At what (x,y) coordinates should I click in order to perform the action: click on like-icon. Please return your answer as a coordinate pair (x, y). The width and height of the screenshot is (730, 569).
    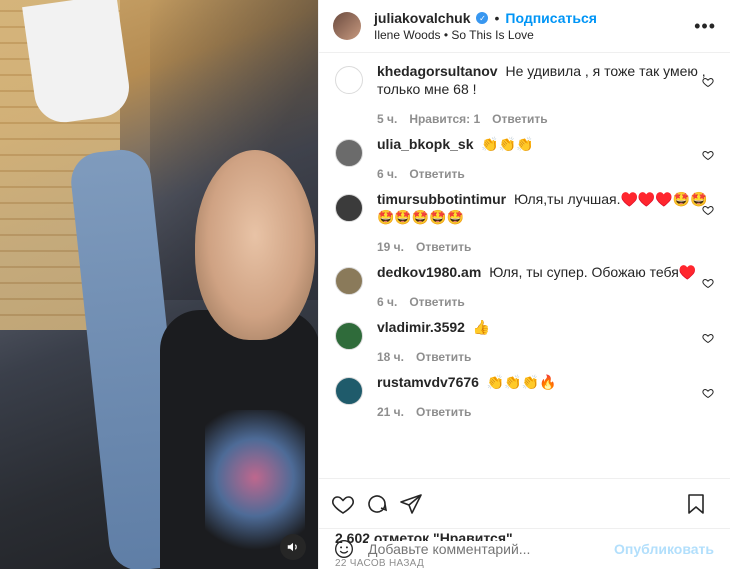
    Looking at the image, I should click on (343, 504).